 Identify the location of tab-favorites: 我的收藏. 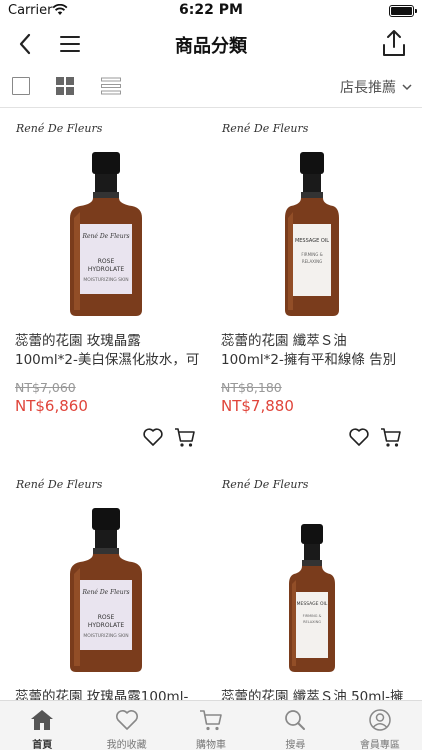
(126, 726).